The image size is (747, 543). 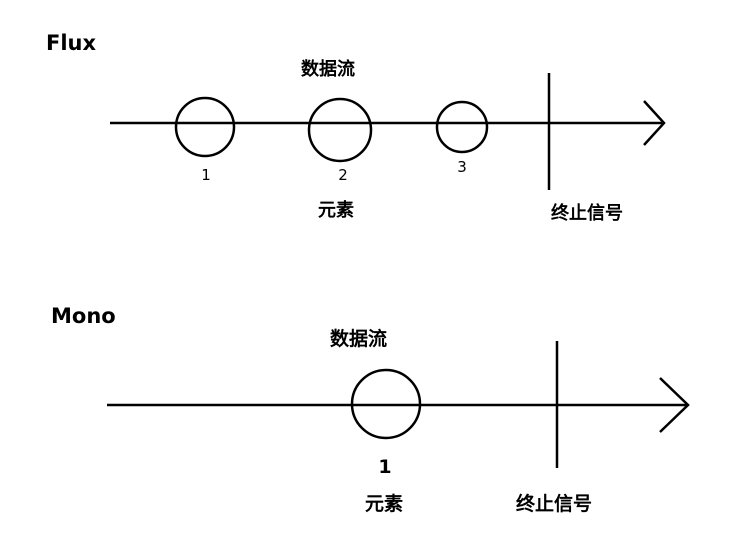 I want to click on mono-title: Mono, so click(x=83, y=316).